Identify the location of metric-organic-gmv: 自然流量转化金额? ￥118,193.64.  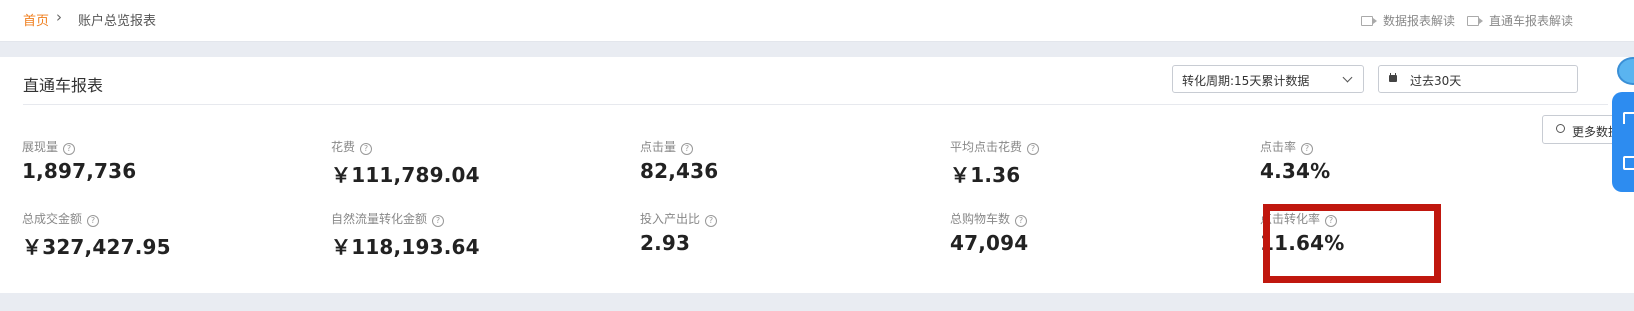
(405, 235).